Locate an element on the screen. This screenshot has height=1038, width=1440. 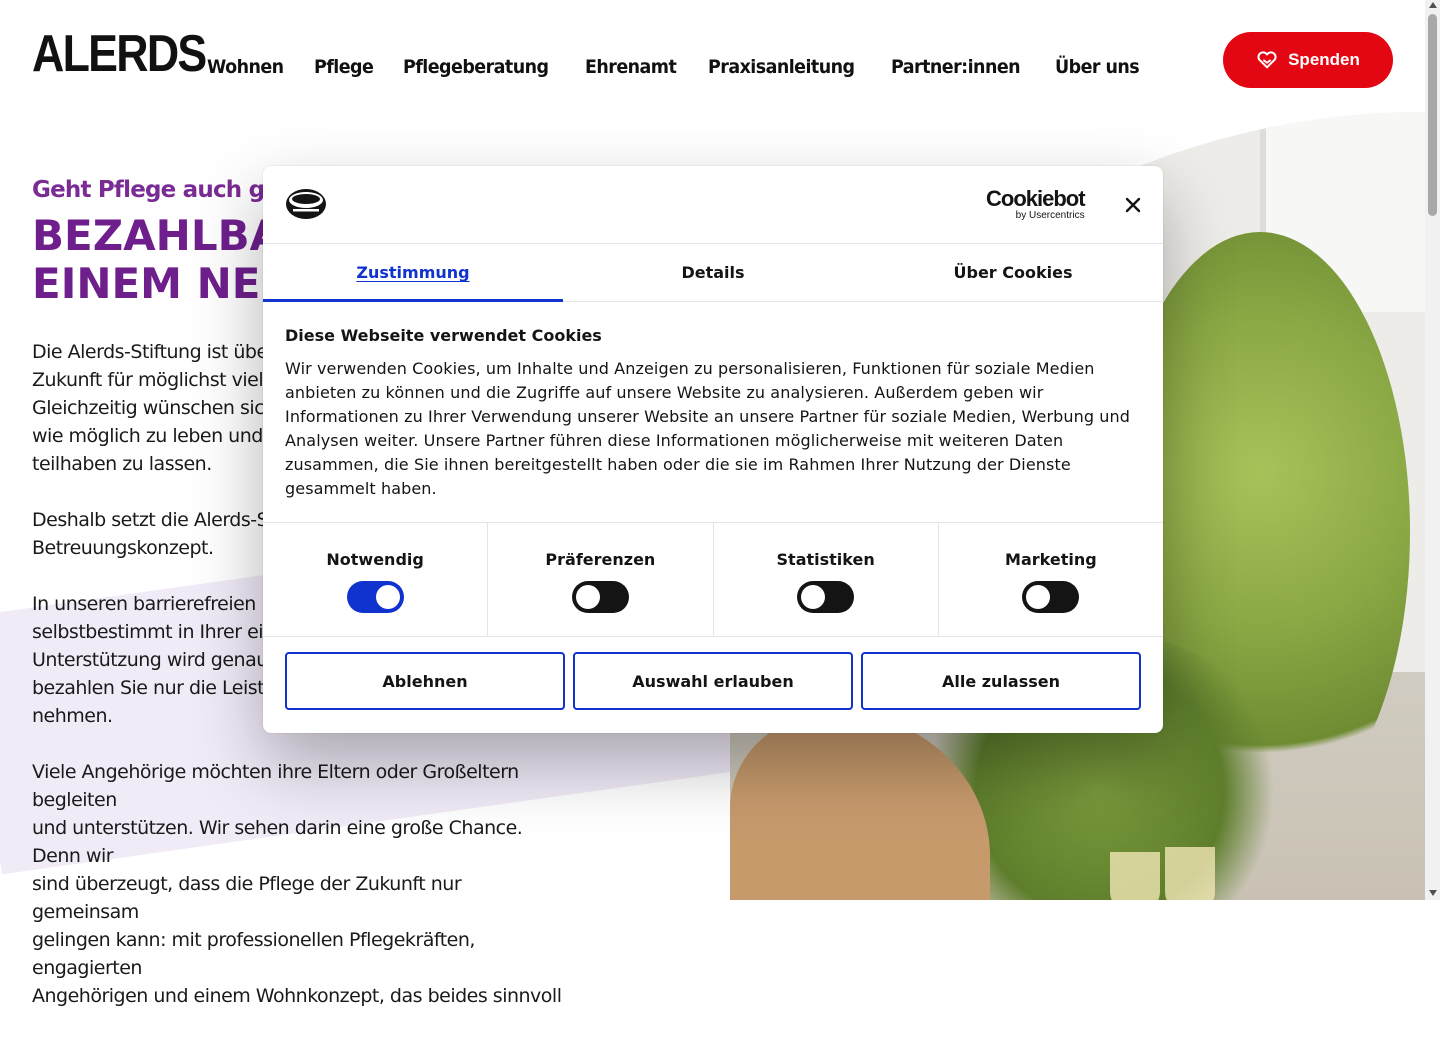
dialog-title: Diese Webseite verwendet Cookies is located at coordinates (443, 335).